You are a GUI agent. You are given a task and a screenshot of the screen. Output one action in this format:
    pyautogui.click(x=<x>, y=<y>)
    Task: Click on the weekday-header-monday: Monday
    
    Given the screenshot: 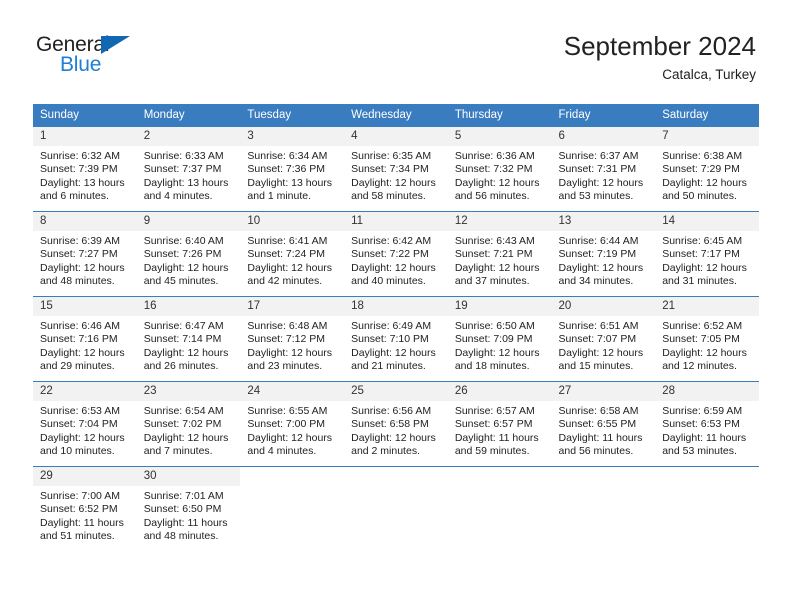 What is the action you would take?
    pyautogui.click(x=188, y=115)
    